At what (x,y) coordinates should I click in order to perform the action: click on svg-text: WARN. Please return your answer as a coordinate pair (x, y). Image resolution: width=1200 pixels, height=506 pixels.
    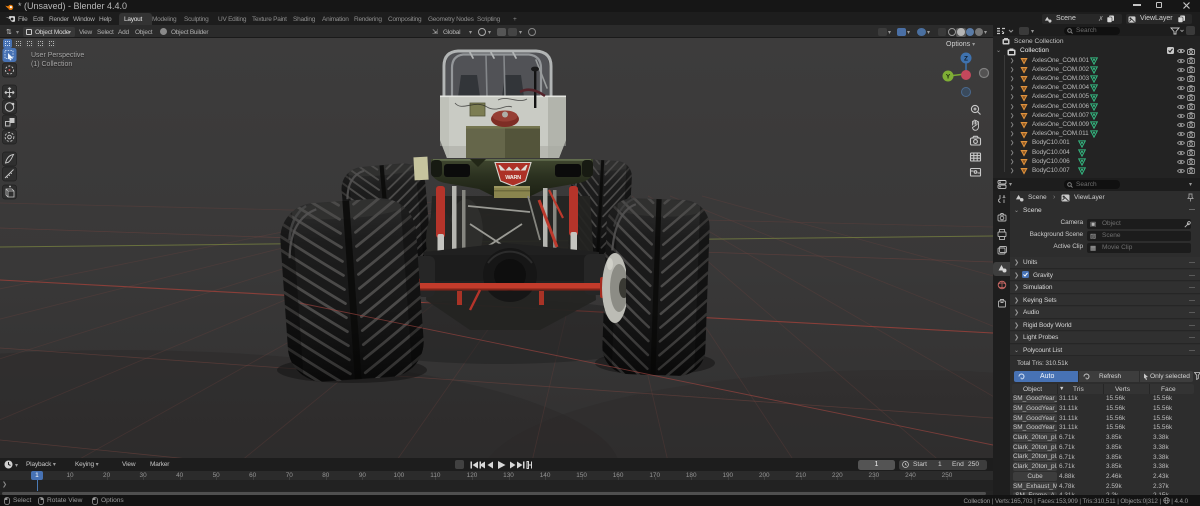
    Looking at the image, I should click on (513, 178).